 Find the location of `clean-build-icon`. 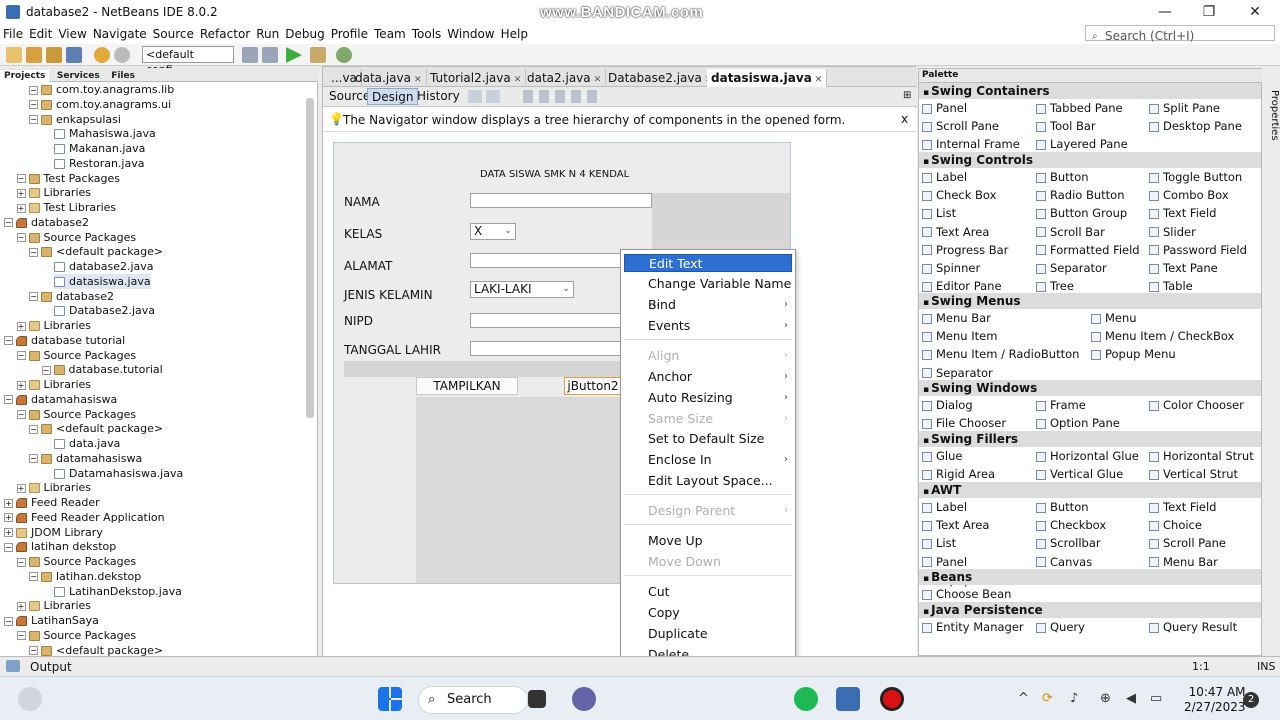

clean-build-icon is located at coordinates (270, 55).